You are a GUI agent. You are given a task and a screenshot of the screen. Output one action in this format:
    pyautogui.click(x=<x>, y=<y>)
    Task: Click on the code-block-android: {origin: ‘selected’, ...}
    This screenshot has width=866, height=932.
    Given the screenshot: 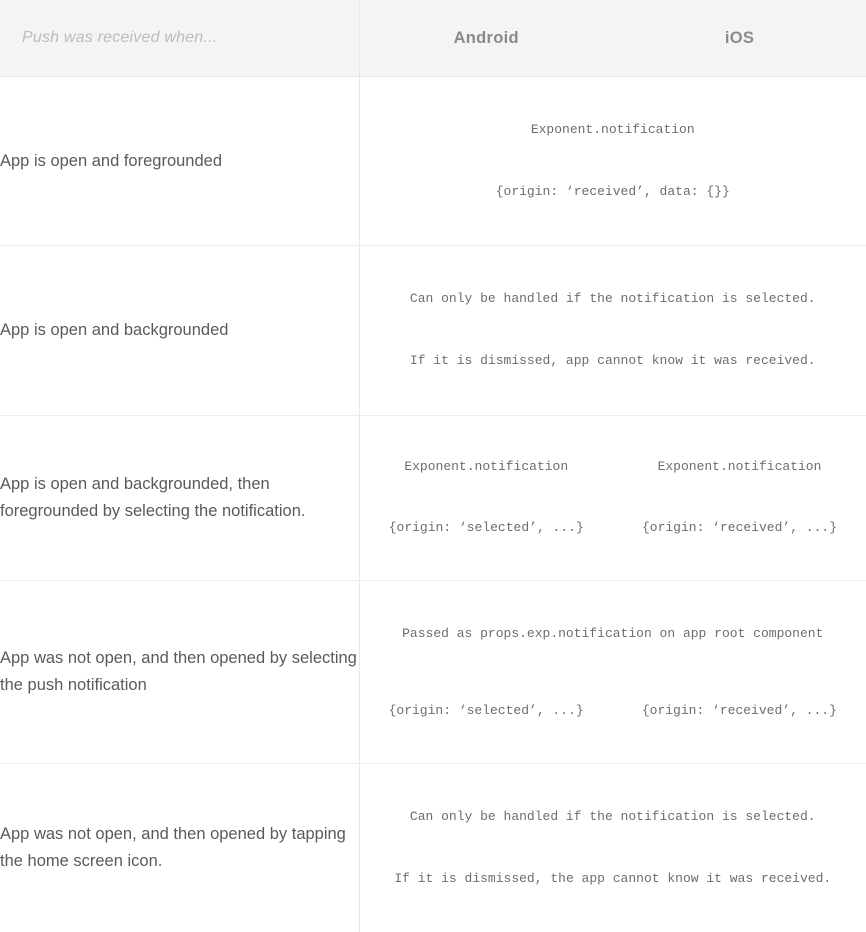 What is the action you would take?
    pyautogui.click(x=486, y=711)
    